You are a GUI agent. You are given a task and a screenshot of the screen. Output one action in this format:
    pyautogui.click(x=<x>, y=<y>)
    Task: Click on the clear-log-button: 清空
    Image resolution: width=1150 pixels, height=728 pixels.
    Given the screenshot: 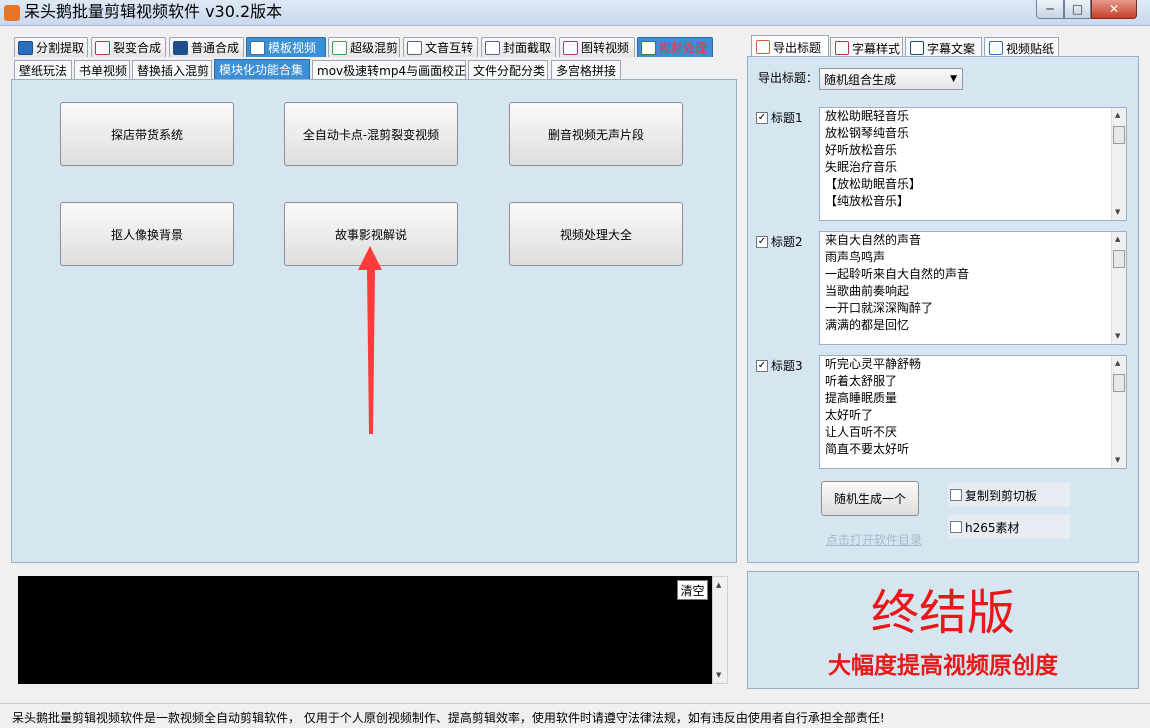 What is the action you would take?
    pyautogui.click(x=692, y=590)
    